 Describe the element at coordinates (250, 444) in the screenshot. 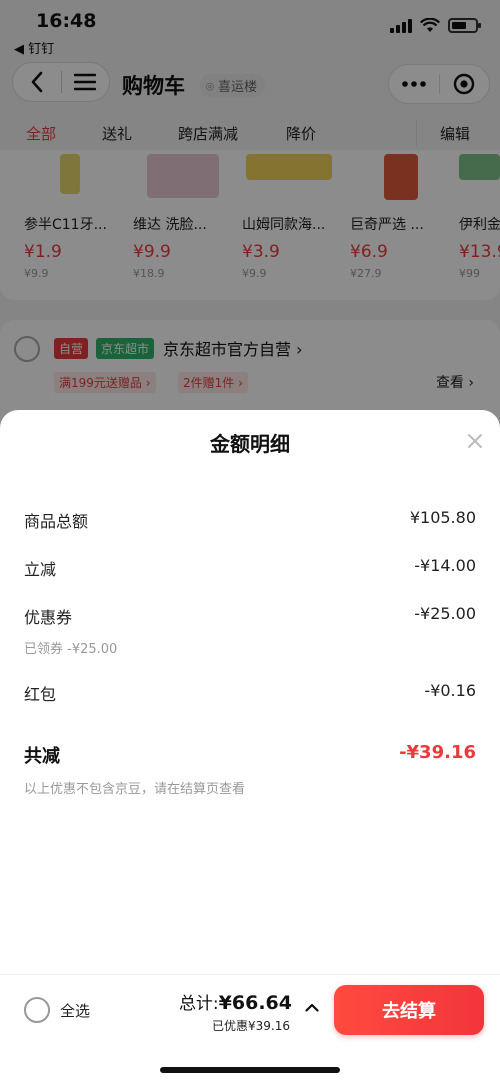

I see `sheet-title: 金额明细` at that location.